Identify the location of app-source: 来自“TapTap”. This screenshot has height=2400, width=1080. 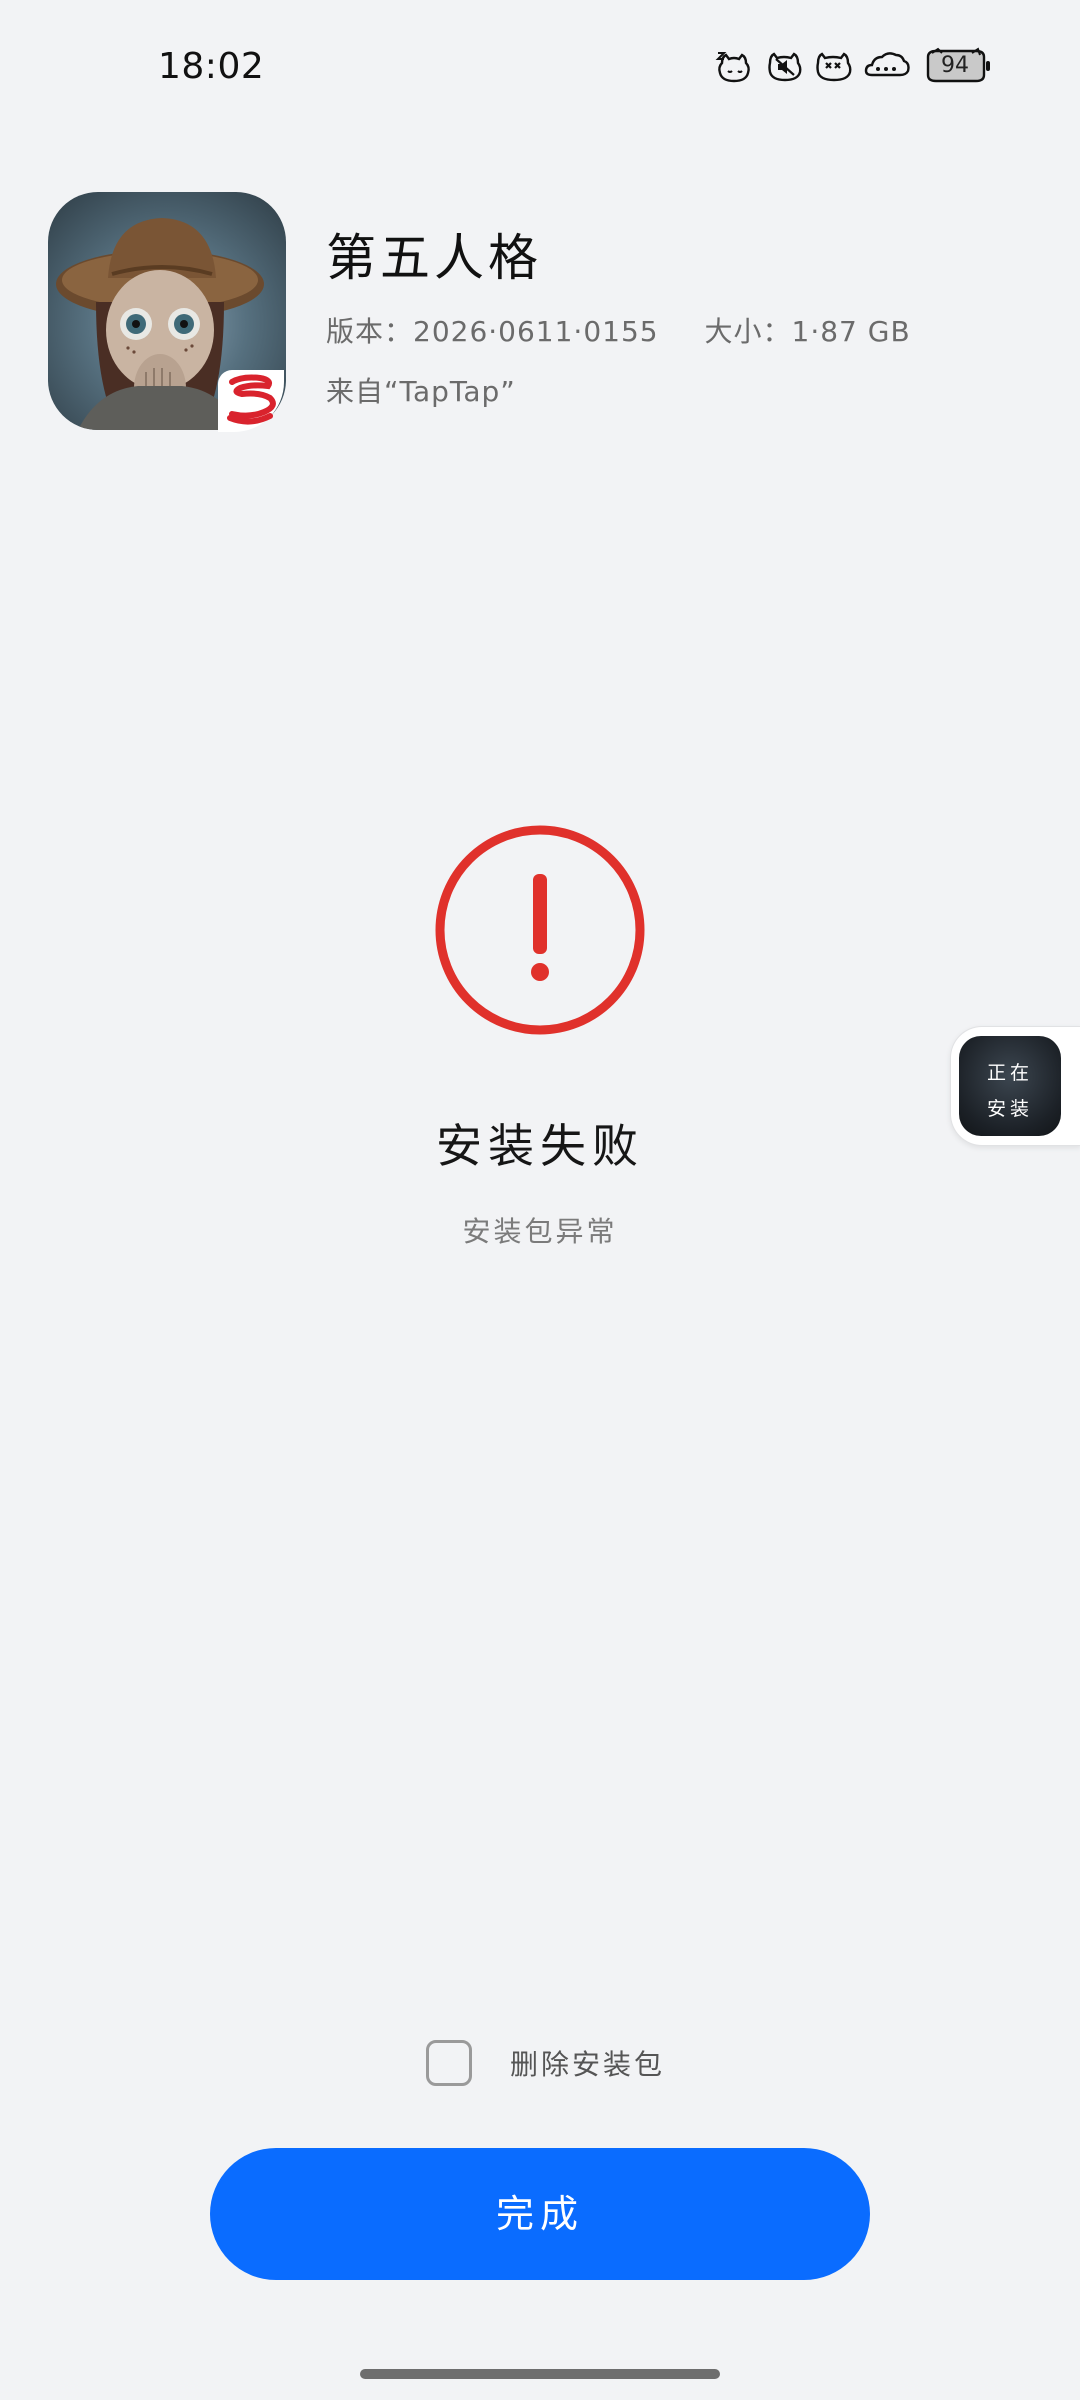
(421, 391).